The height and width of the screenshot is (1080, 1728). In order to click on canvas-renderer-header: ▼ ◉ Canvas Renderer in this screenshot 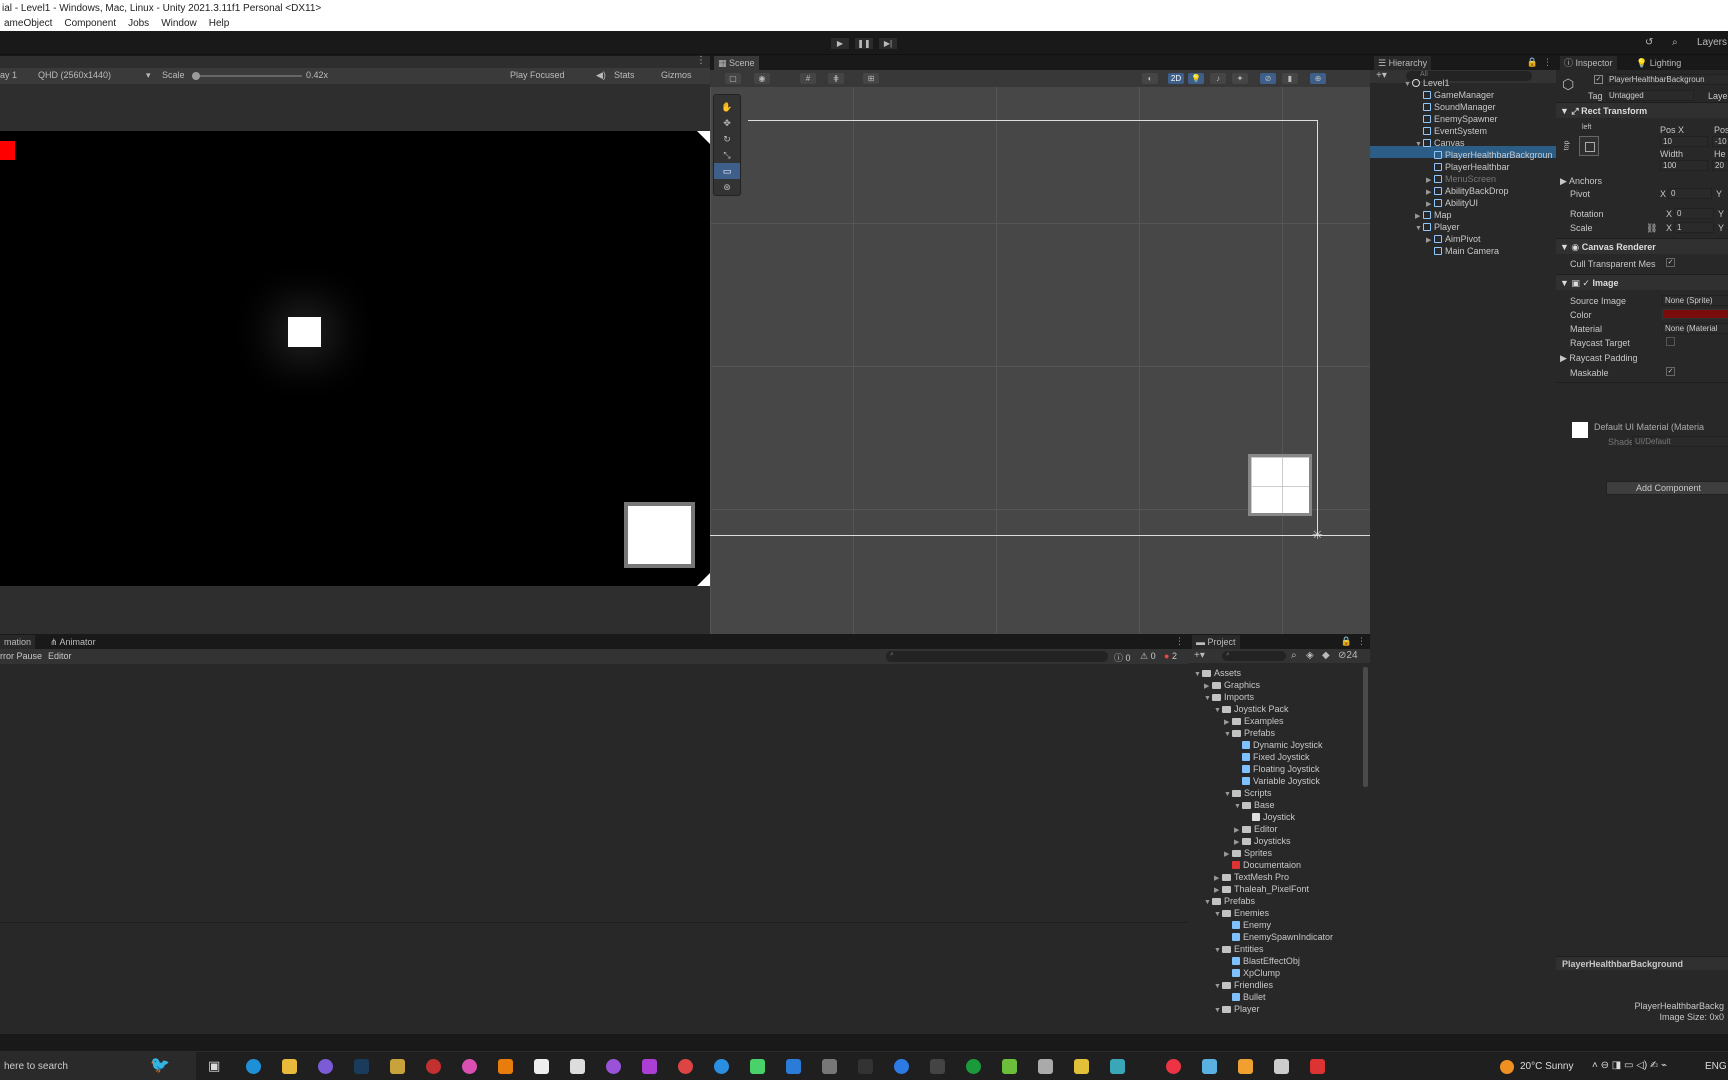, I will do `click(1642, 246)`.